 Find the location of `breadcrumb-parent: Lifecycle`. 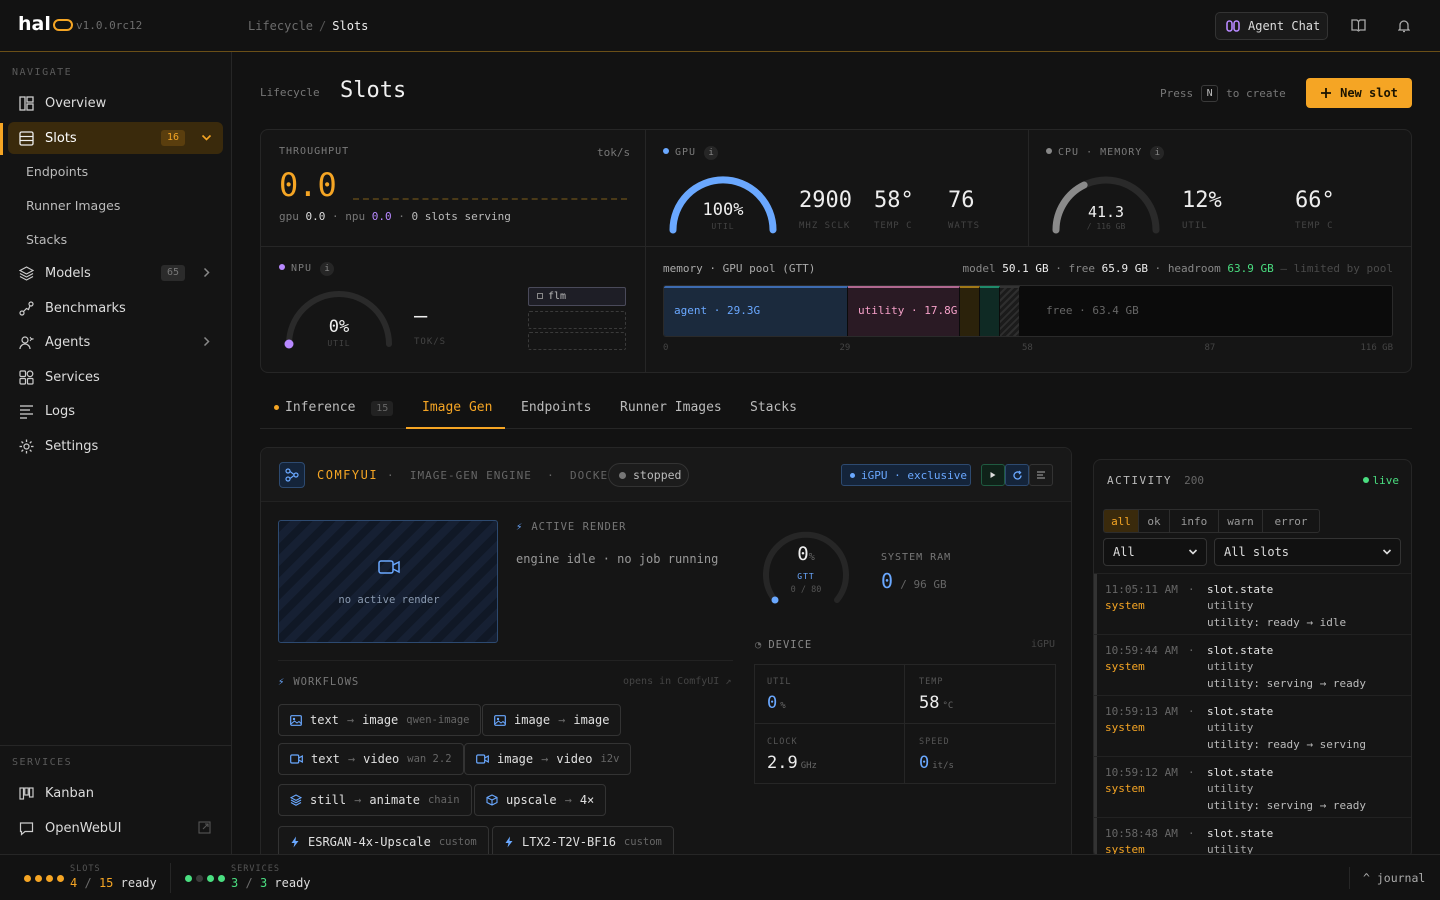

breadcrumb-parent: Lifecycle is located at coordinates (280, 26).